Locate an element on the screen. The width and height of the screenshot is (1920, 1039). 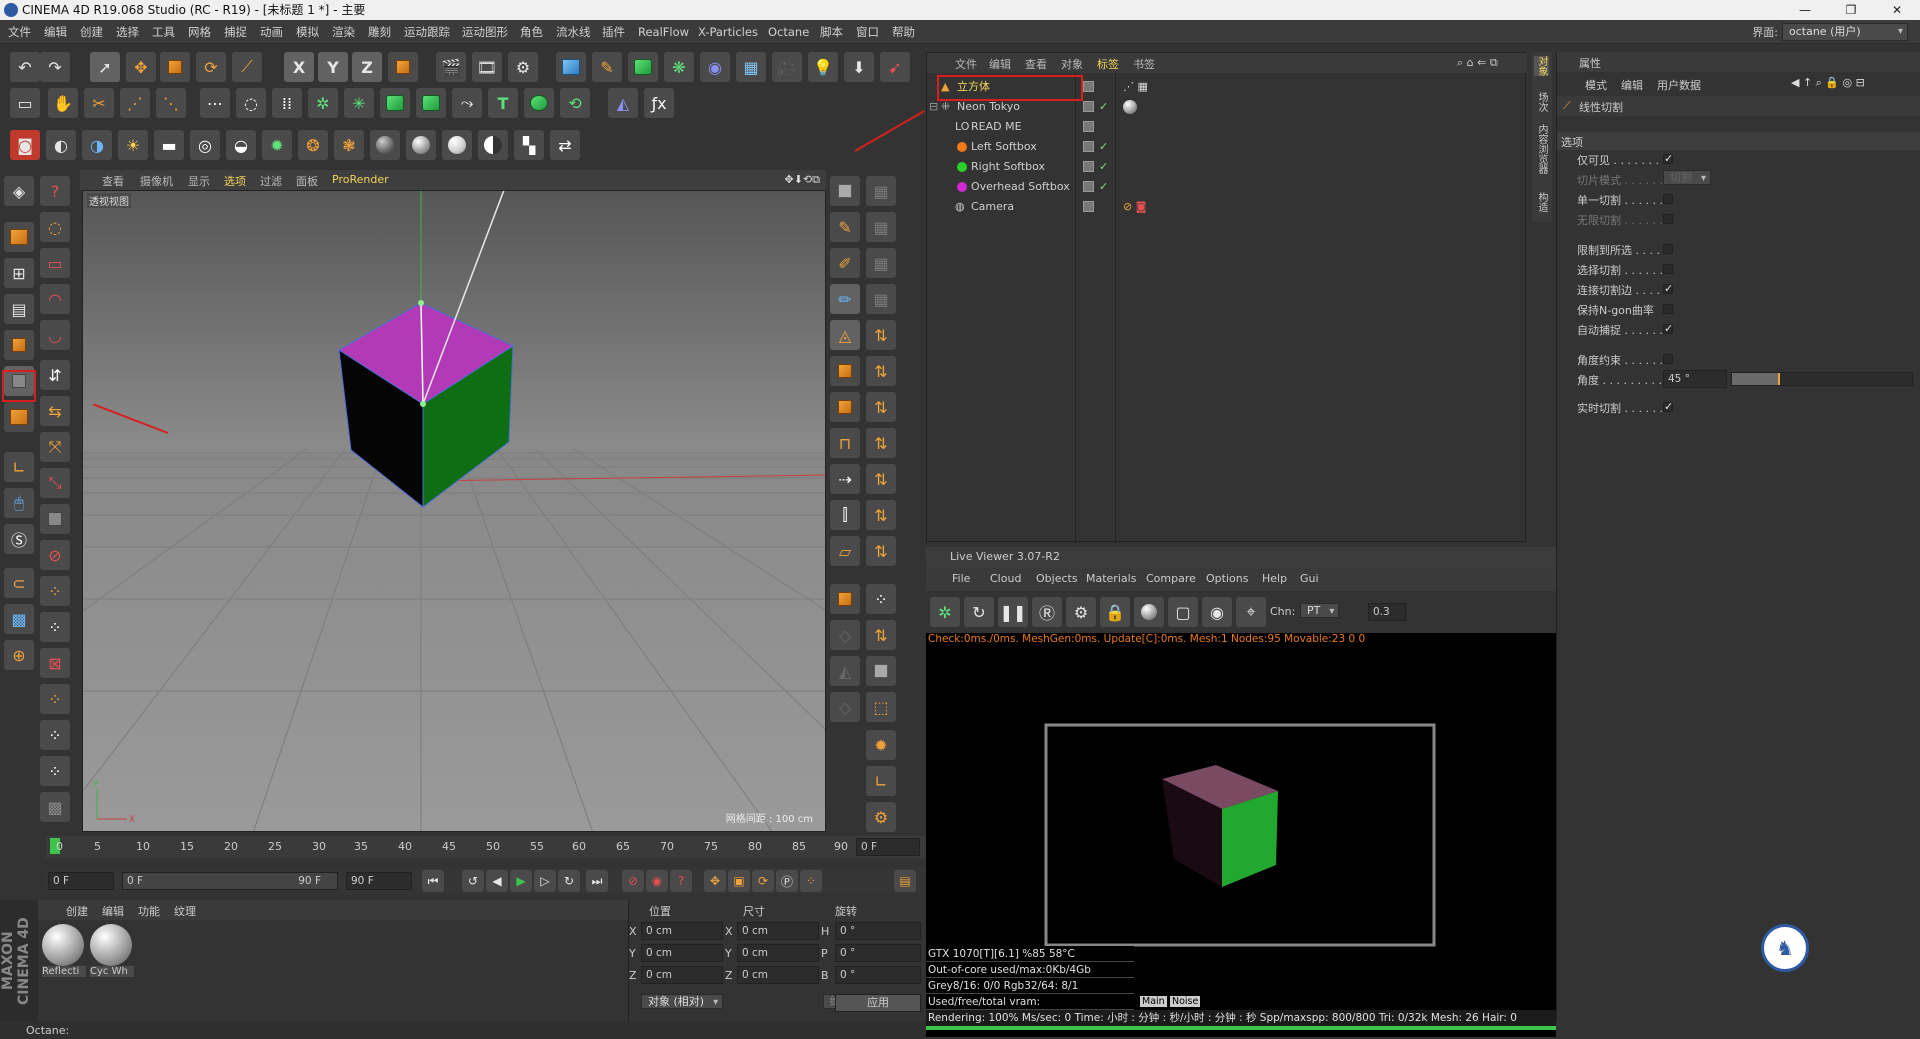
vp-menu-view: 查看 is located at coordinates (113, 181).